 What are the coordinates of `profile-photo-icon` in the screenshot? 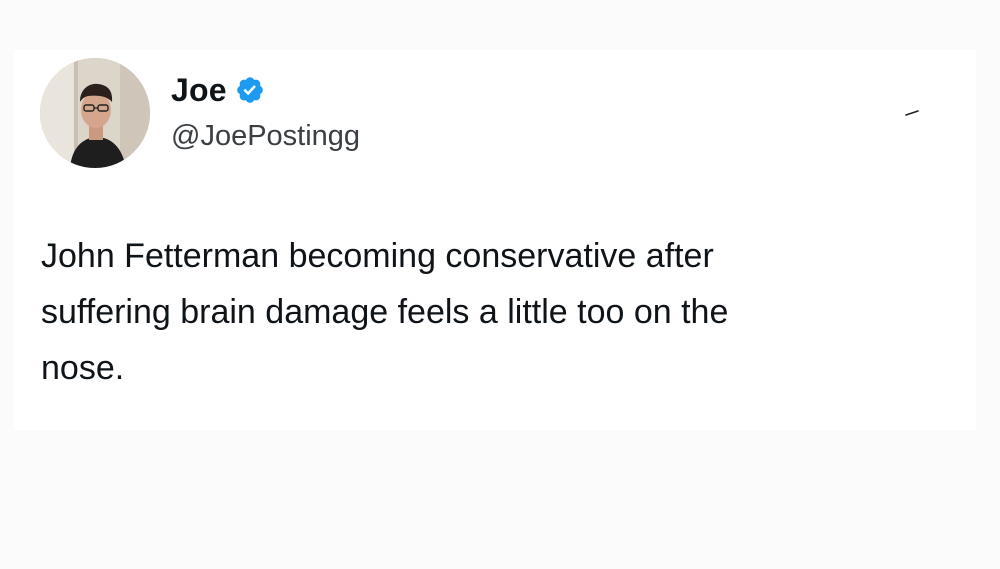 It's located at (95, 113).